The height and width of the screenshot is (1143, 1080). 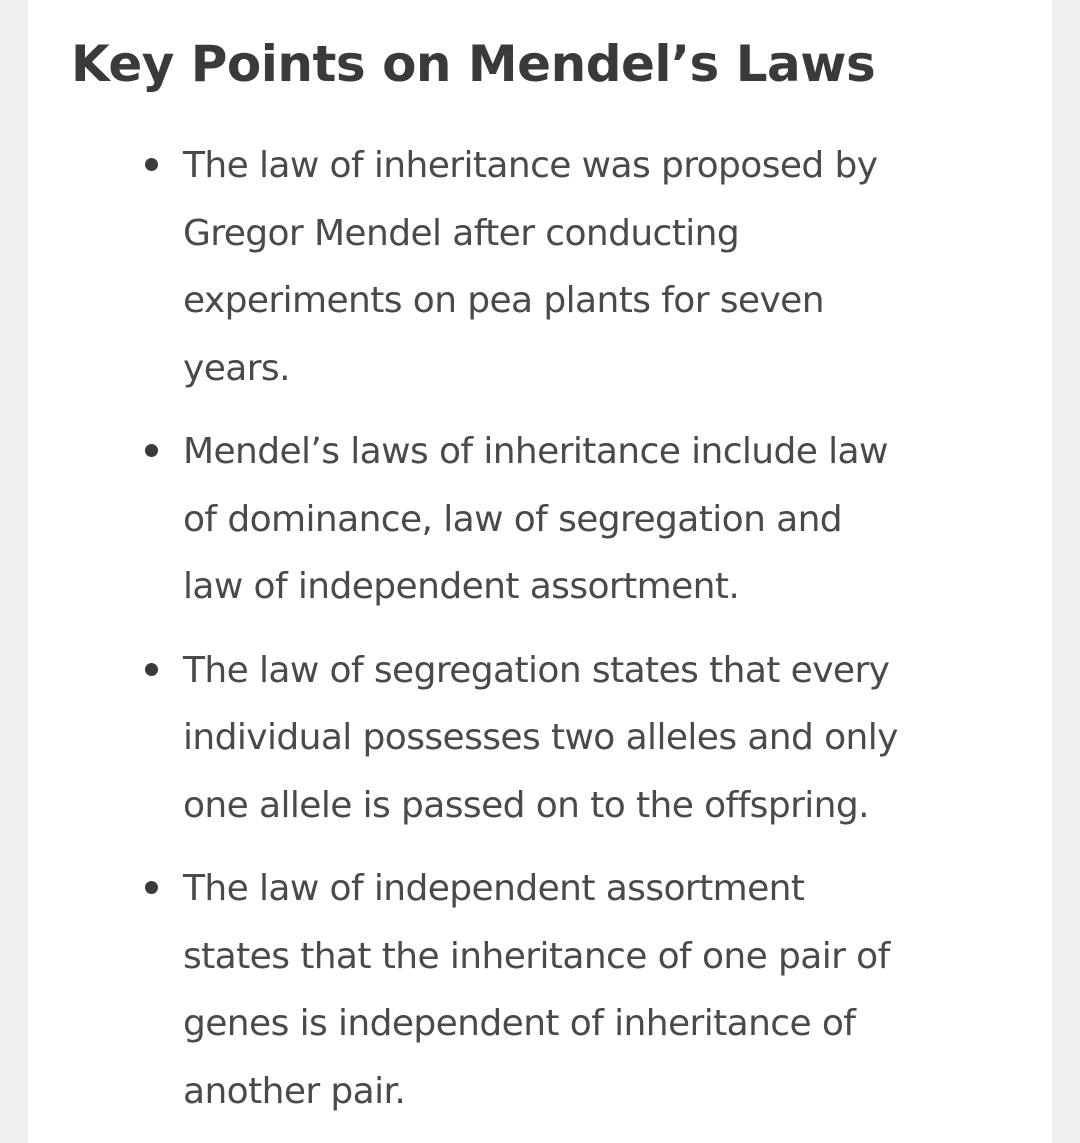 I want to click on list-item-line: another pair., so click(x=294, y=1091).